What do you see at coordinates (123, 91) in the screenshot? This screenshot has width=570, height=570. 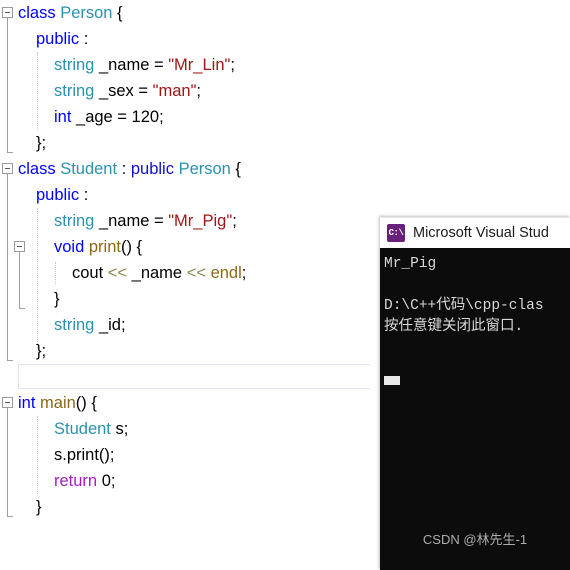 I see `code-token: _sex =` at bounding box center [123, 91].